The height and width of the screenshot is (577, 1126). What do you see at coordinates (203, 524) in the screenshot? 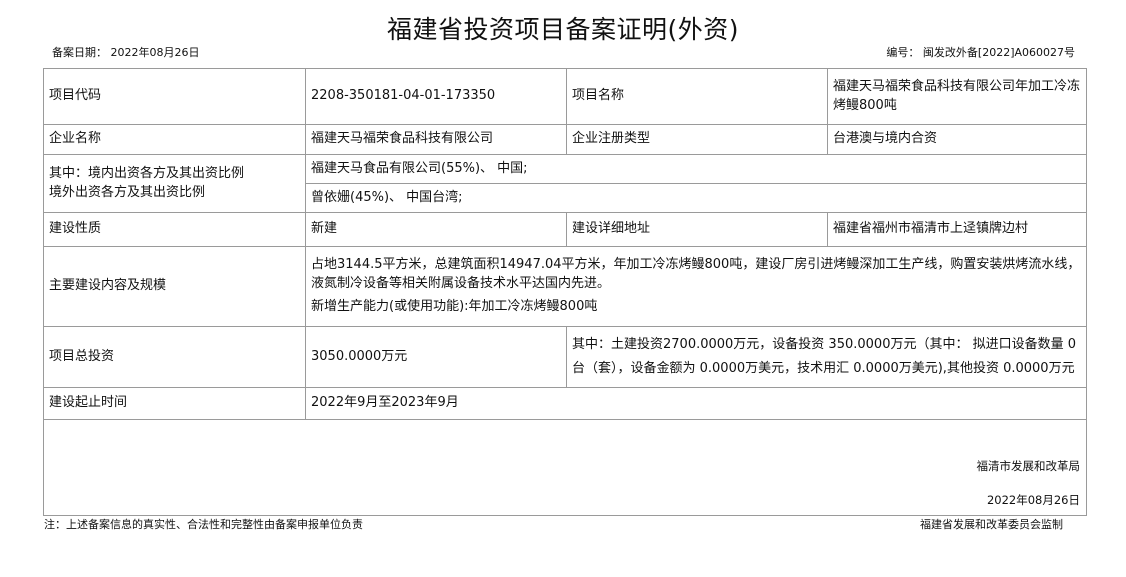
I see `disclaimer-note: 注：上述备案信息的真实性、合法性和完整性由备案申报单位负责` at bounding box center [203, 524].